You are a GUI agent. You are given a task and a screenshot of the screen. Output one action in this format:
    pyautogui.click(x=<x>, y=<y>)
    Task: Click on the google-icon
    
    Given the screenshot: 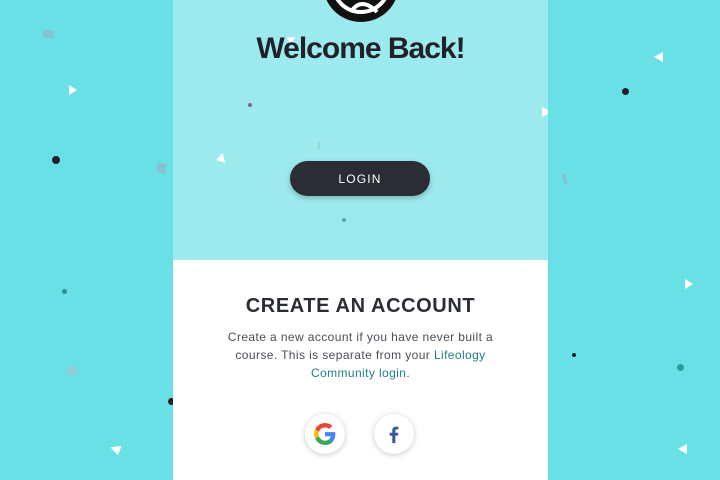 What is the action you would take?
    pyautogui.click(x=325, y=434)
    